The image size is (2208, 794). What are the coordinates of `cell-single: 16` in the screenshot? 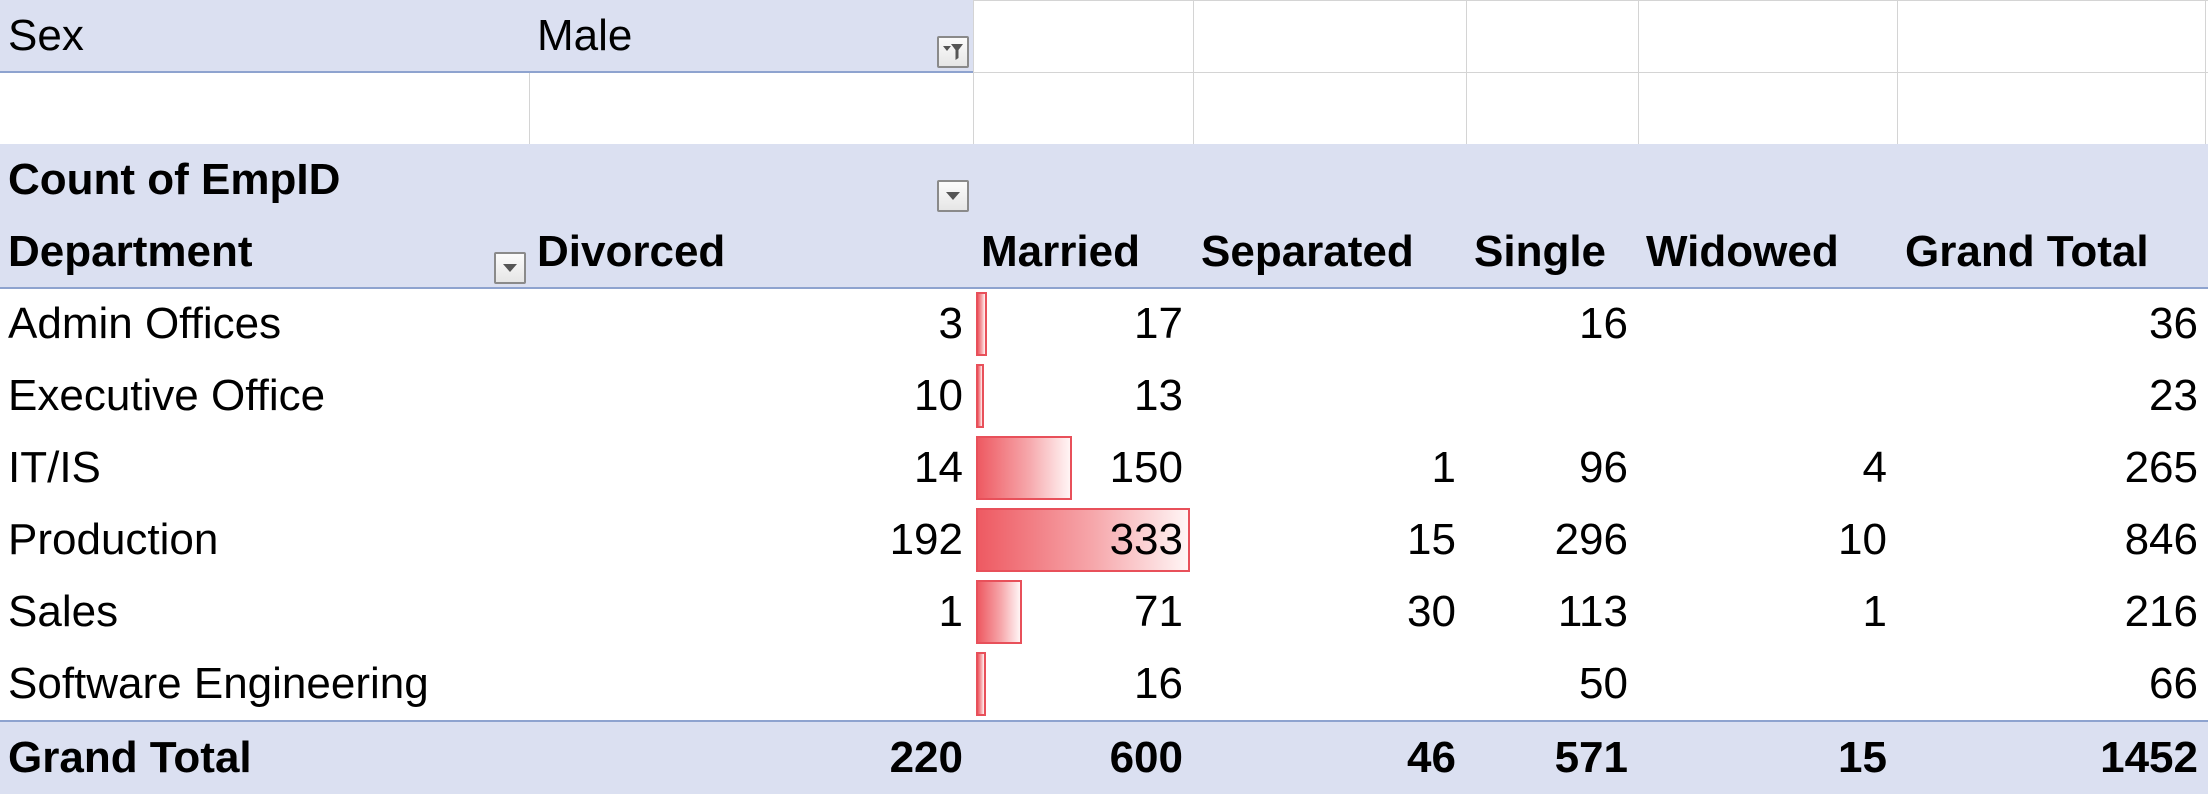 It's located at (1552, 324).